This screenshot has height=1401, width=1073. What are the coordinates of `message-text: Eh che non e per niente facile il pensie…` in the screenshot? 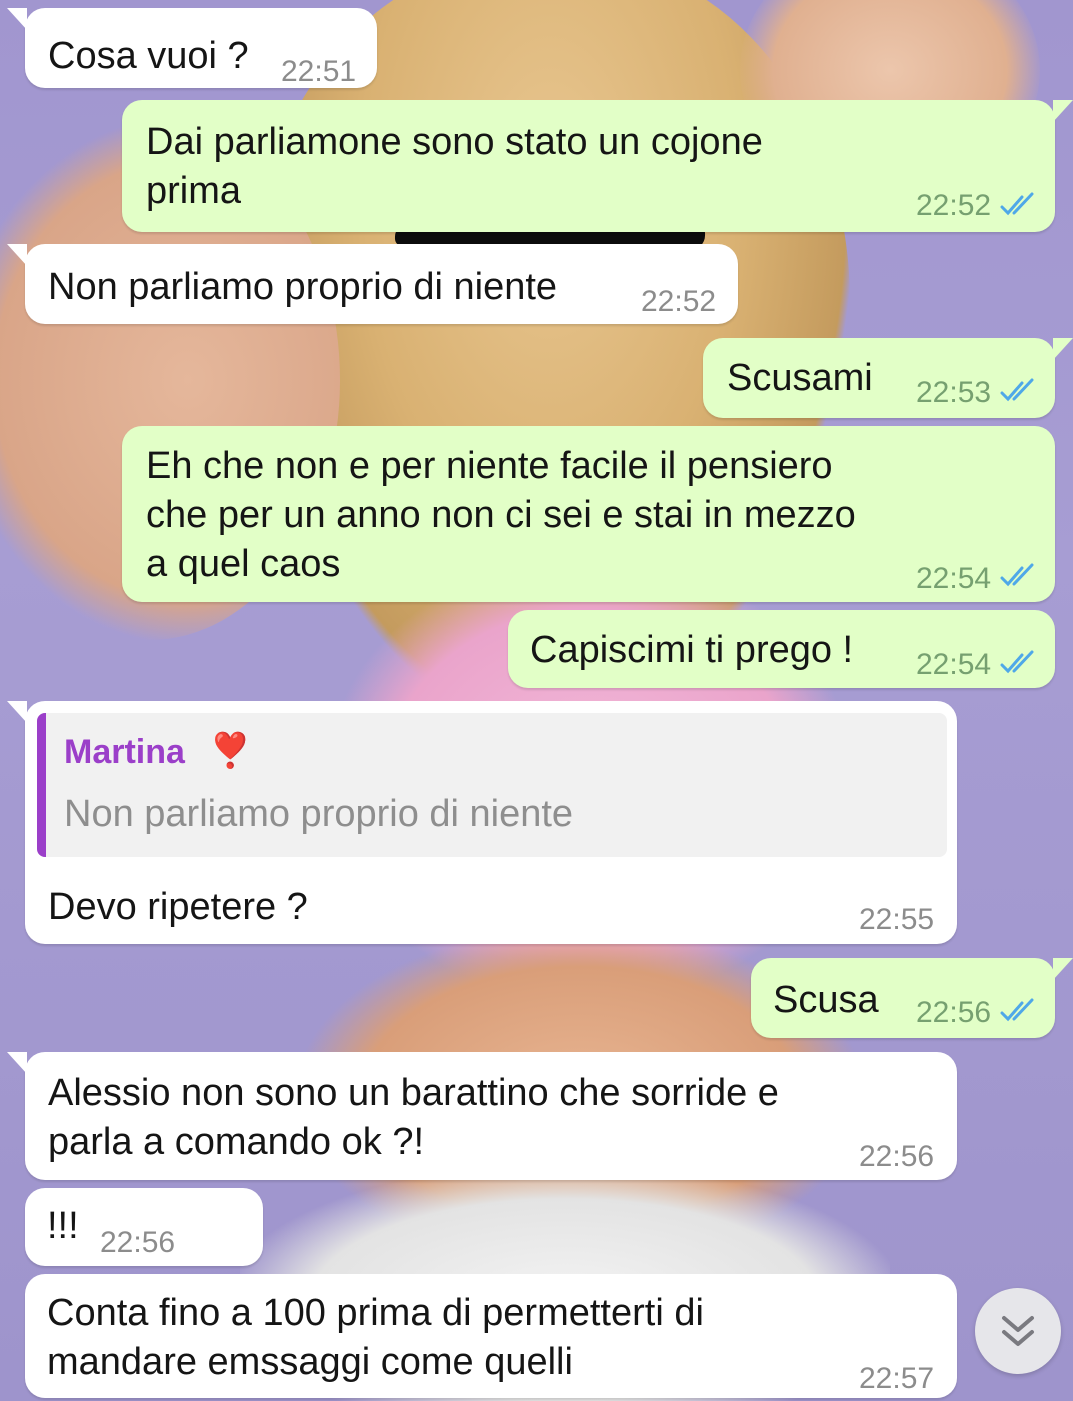 It's located at (501, 515).